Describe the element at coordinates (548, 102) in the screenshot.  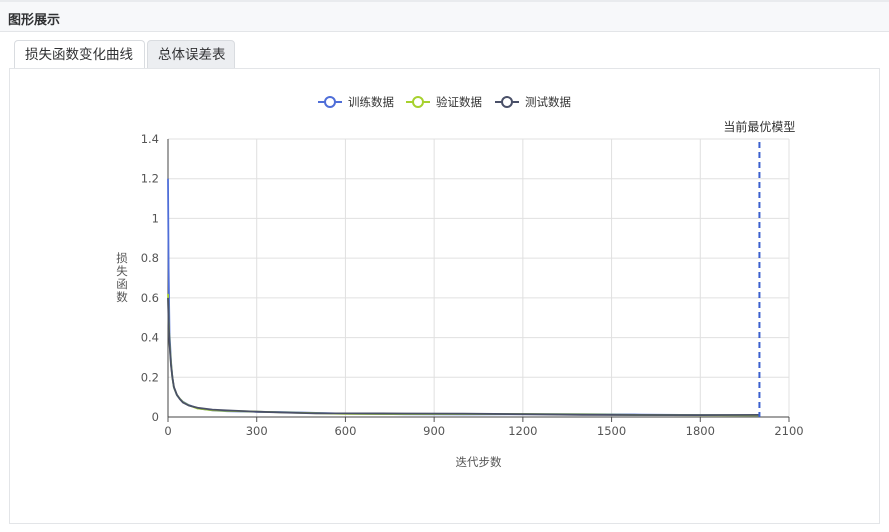
I see `legend-item-label: 测试数据` at that location.